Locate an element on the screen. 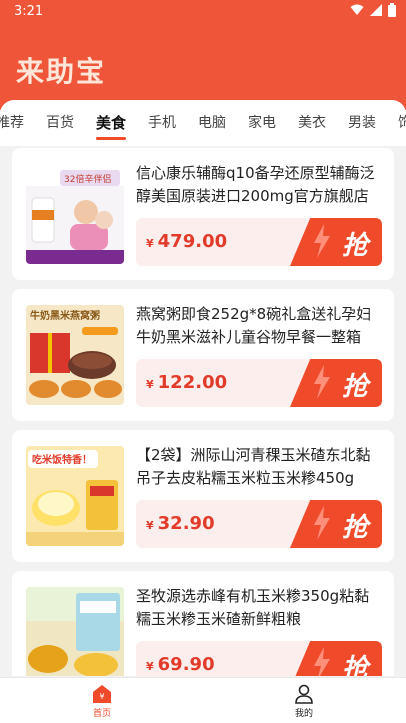 Image resolution: width=406 pixels, height=723 pixels. app-title: 来助宝 is located at coordinates (61, 71).